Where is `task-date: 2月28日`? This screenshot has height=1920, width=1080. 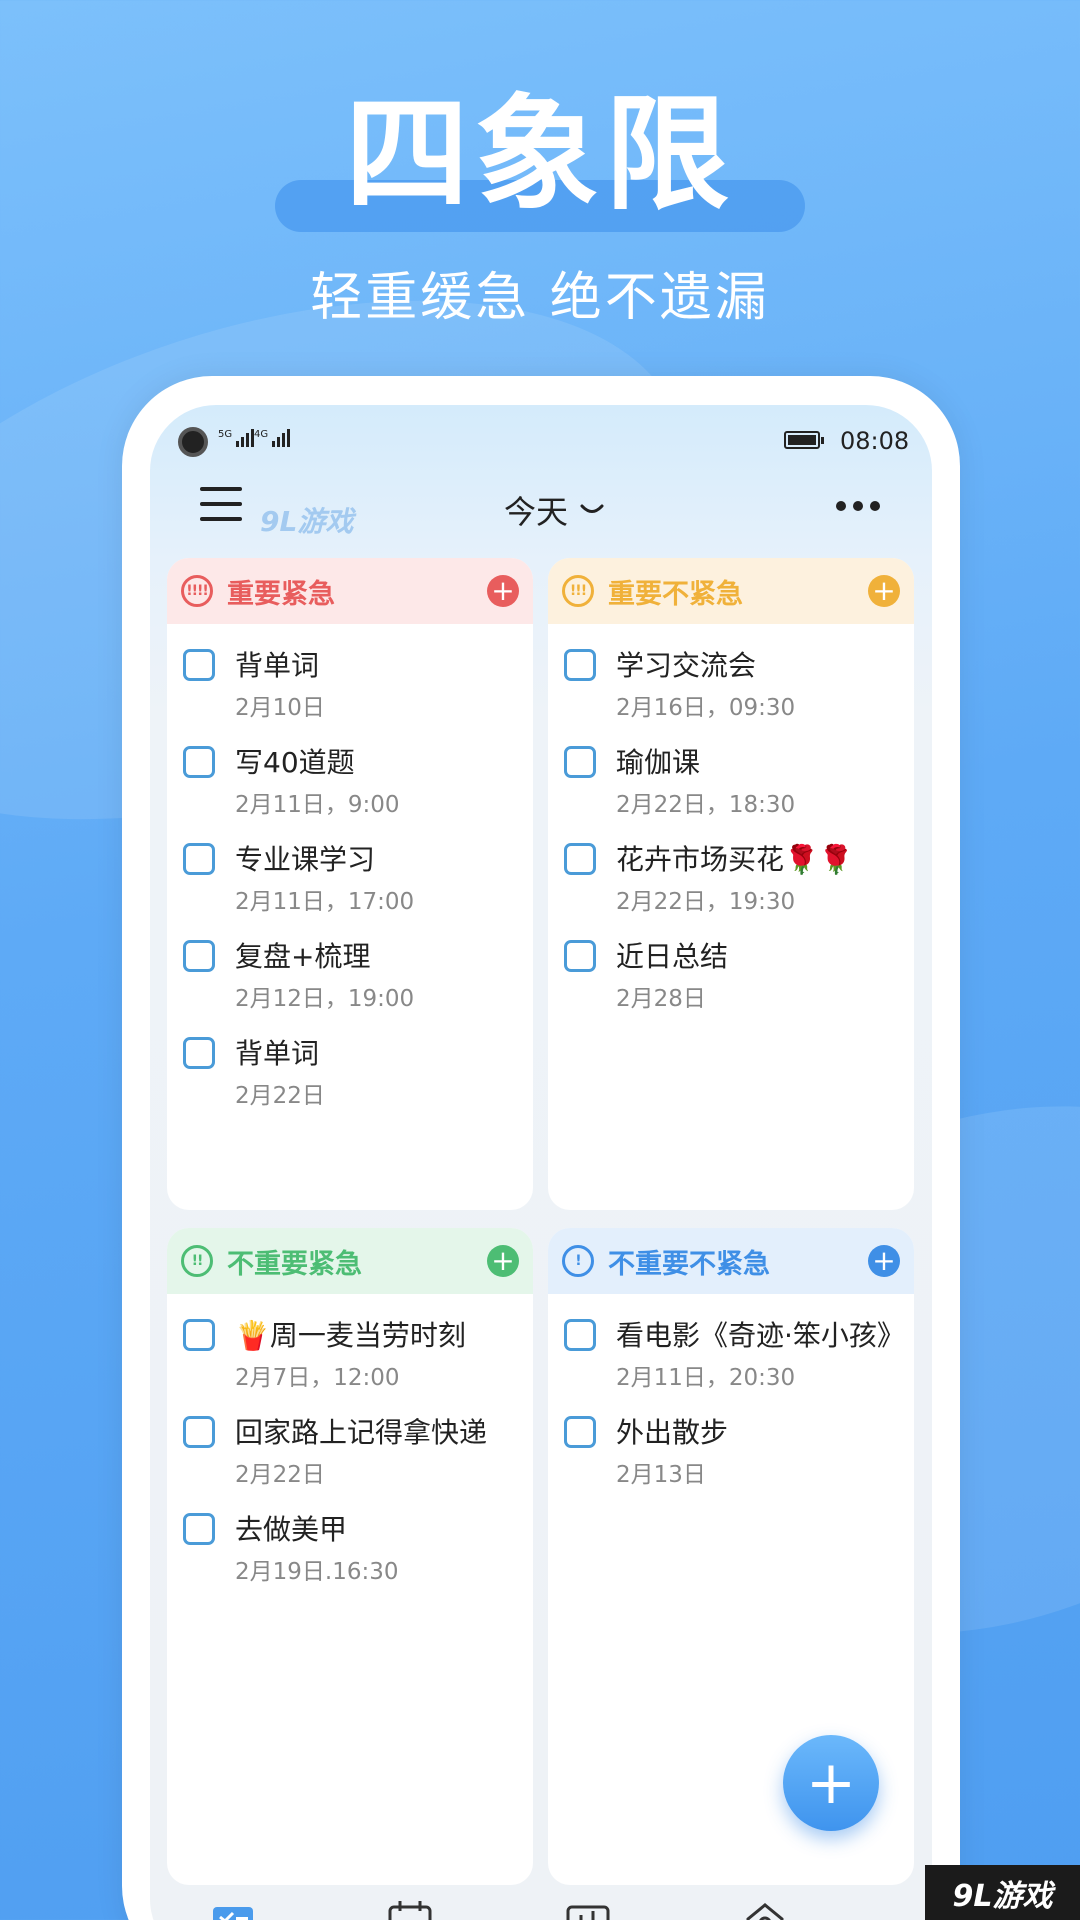 task-date: 2月28日 is located at coordinates (661, 999).